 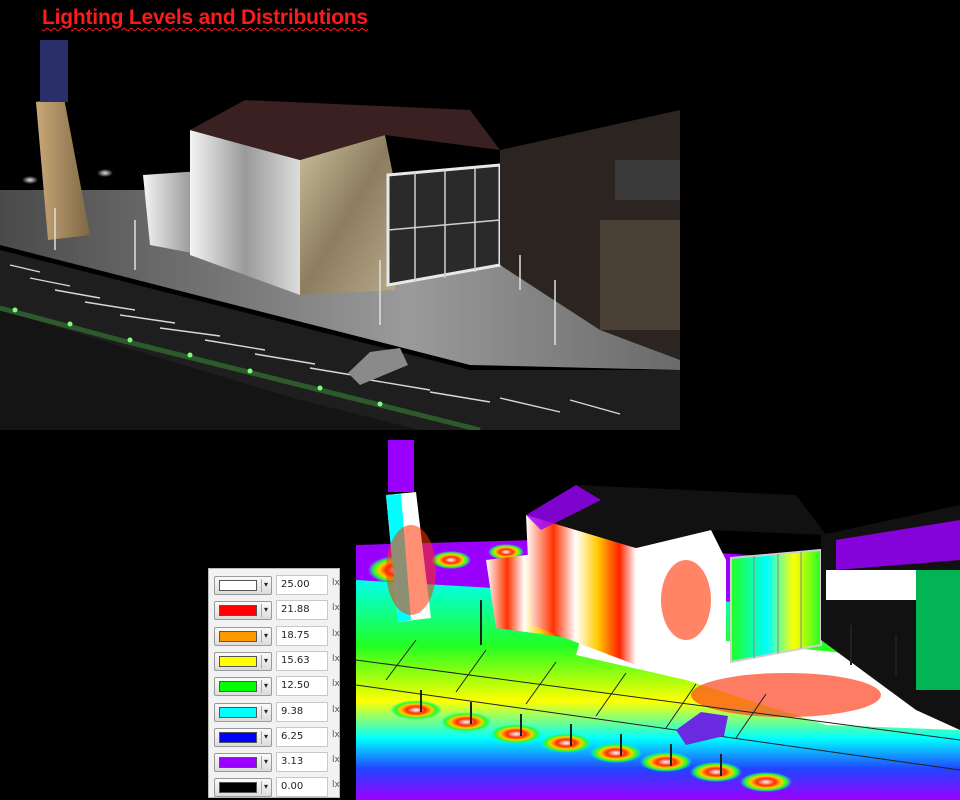 What do you see at coordinates (302, 762) in the screenshot?
I see `level-value-input: 3.13` at bounding box center [302, 762].